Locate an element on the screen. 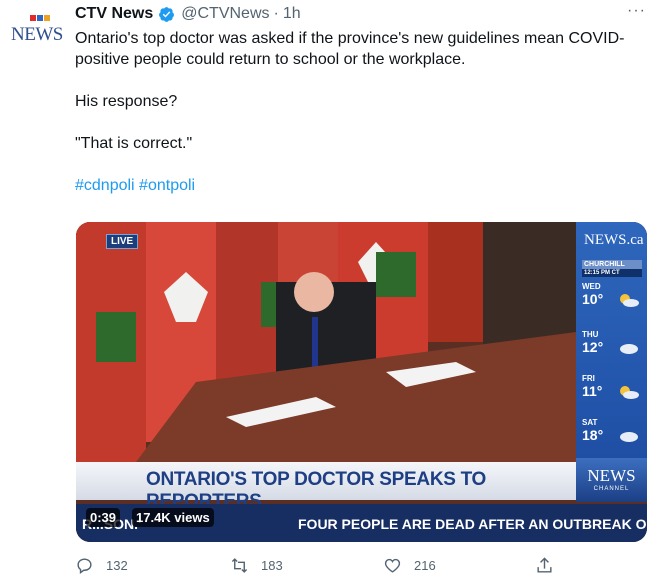 This screenshot has width=650, height=583. reply-button: 132 is located at coordinates (101, 565).